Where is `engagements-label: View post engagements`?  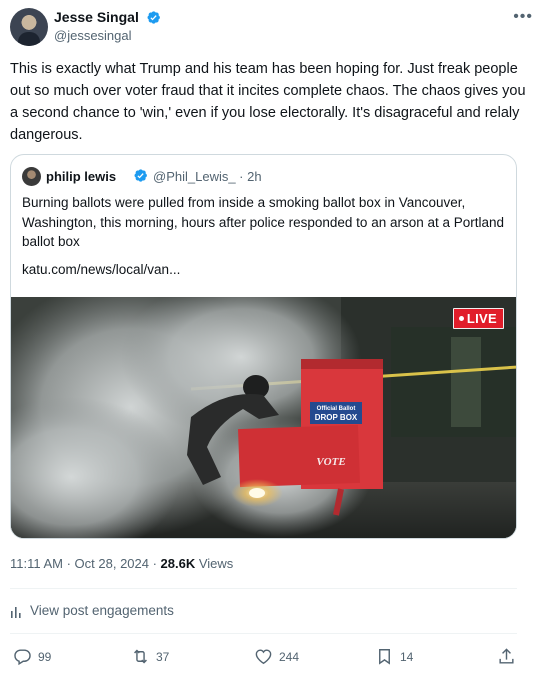 engagements-label: View post engagements is located at coordinates (102, 610).